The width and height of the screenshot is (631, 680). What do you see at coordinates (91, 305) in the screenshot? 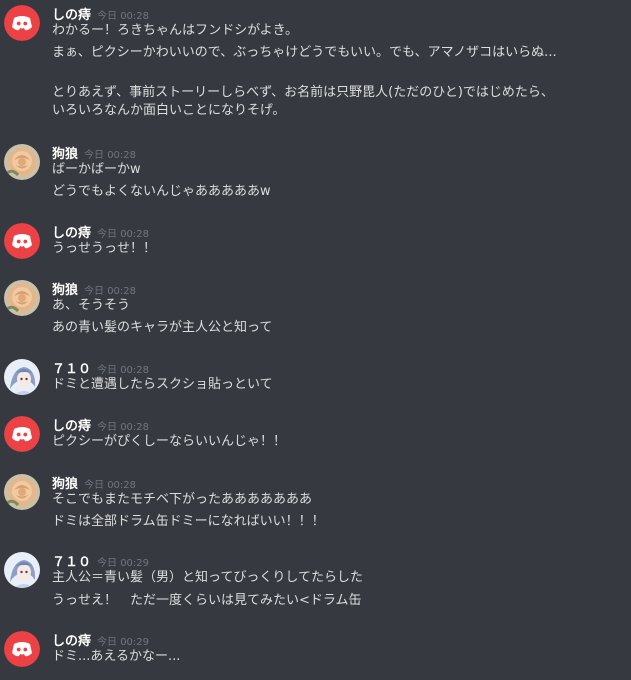
I see `message-text: あ、そうそう` at bounding box center [91, 305].